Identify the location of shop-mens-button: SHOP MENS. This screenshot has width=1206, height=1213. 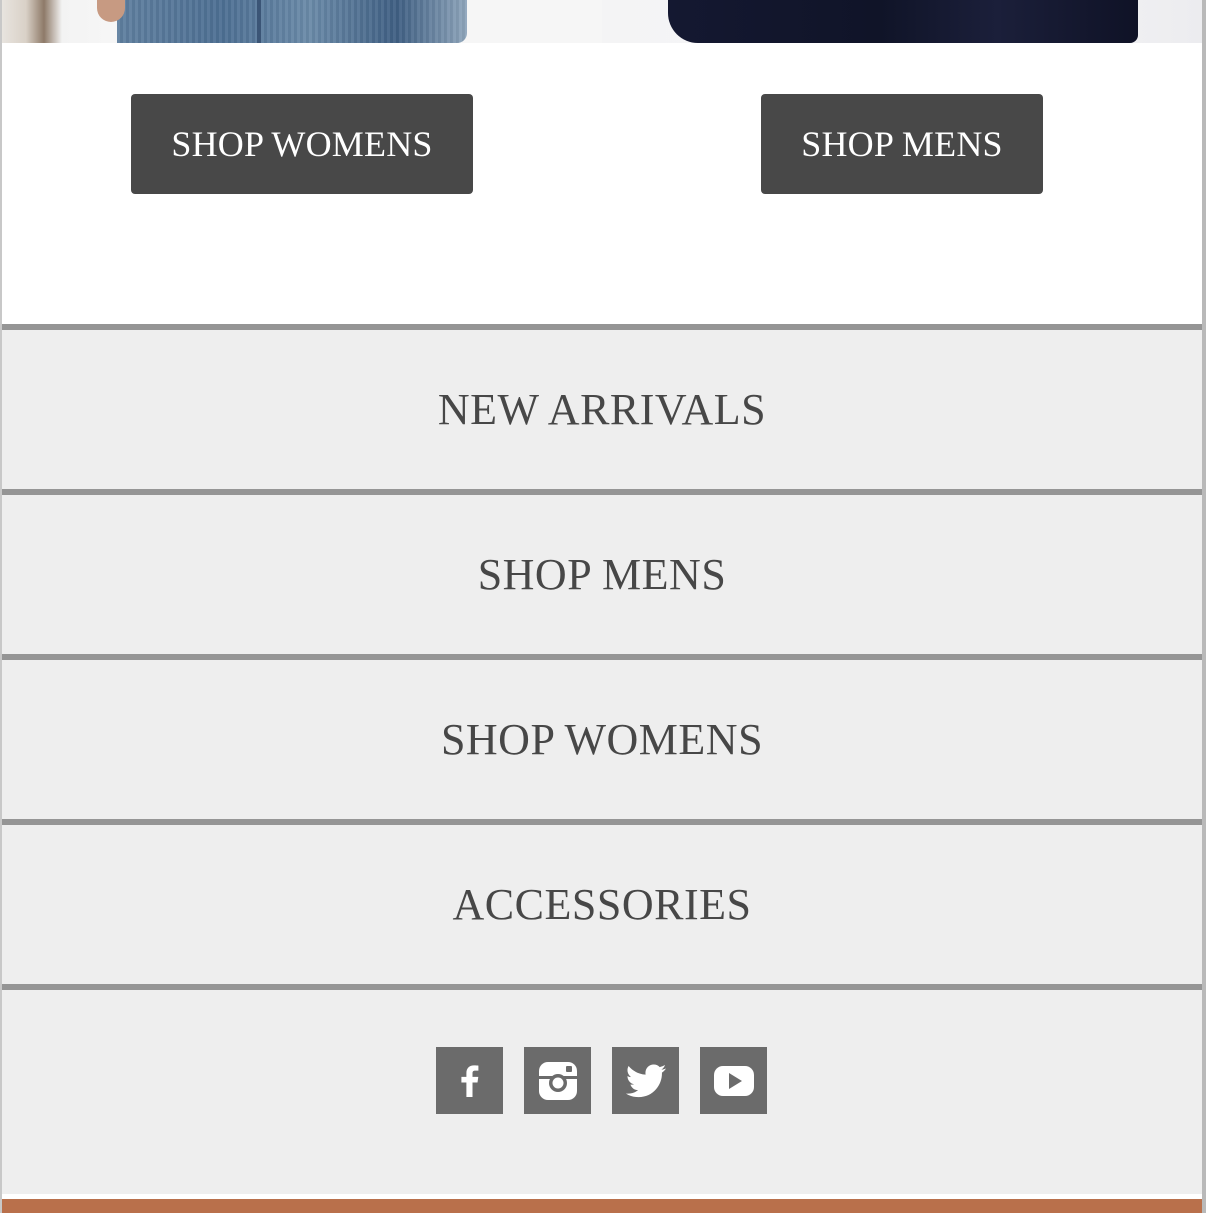
(902, 144).